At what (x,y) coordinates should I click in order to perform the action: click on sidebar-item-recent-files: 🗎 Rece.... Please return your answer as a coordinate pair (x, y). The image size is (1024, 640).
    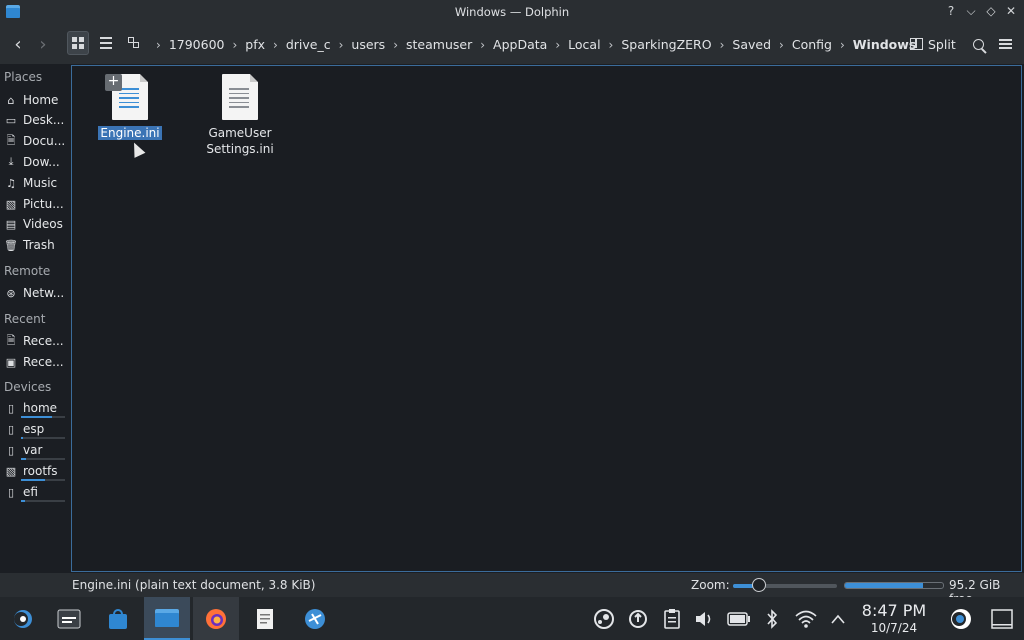
    Looking at the image, I should click on (36, 341).